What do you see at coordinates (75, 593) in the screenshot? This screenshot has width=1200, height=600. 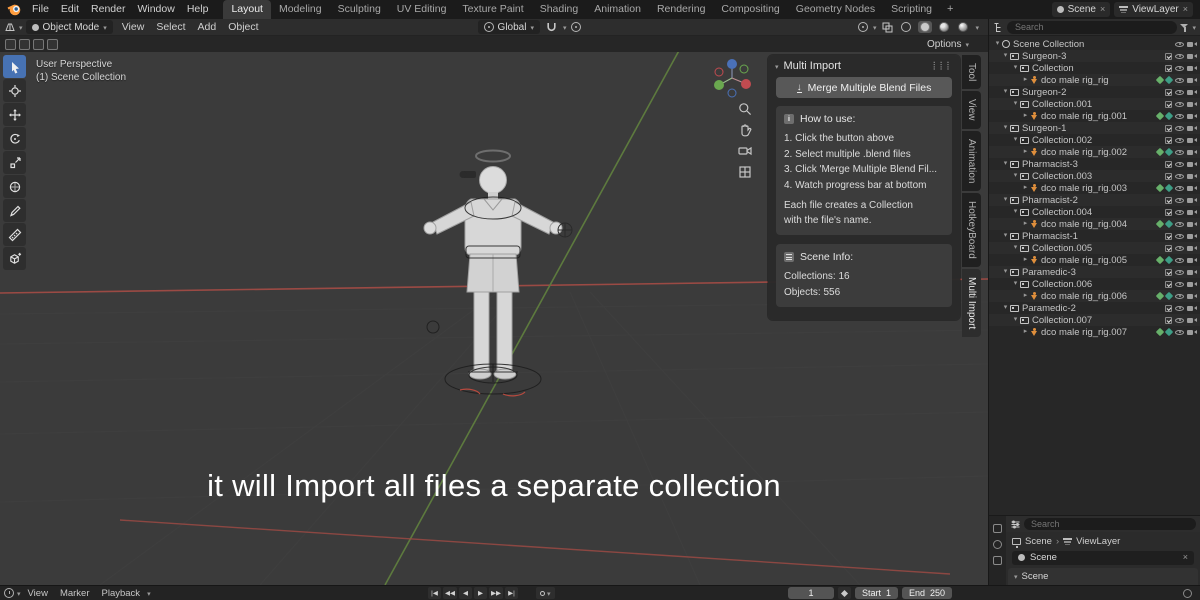 I see `timeline-menu: Marker` at bounding box center [75, 593].